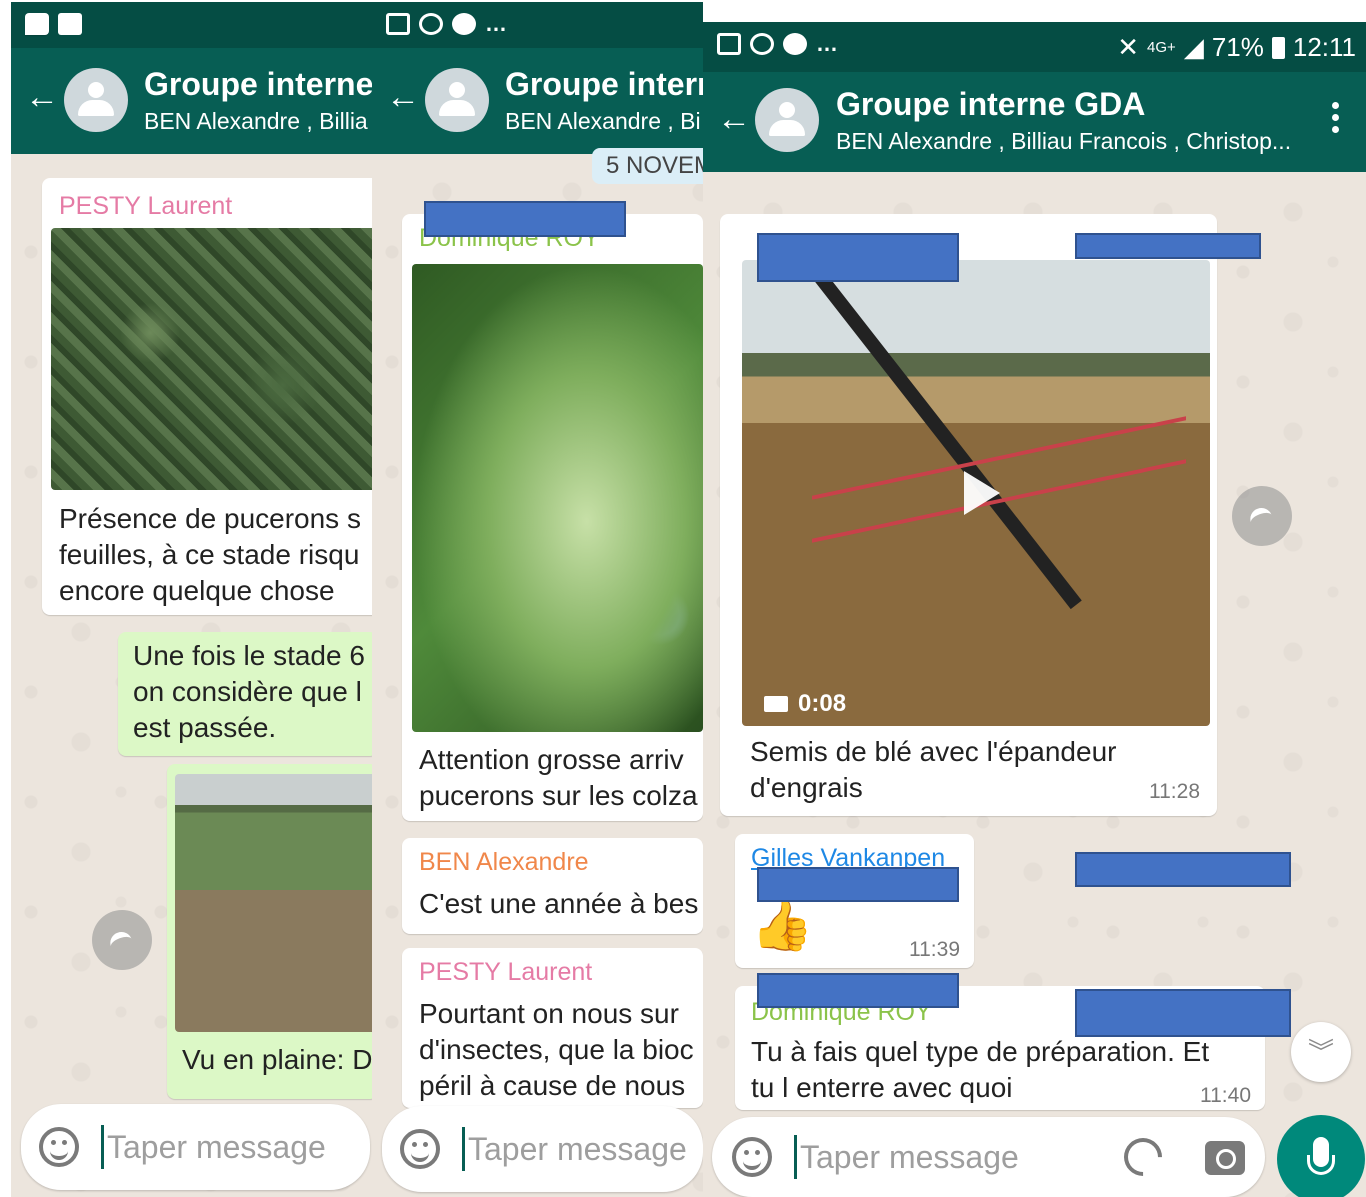  Describe the element at coordinates (1225, 1158) in the screenshot. I see `camera-icon` at that location.